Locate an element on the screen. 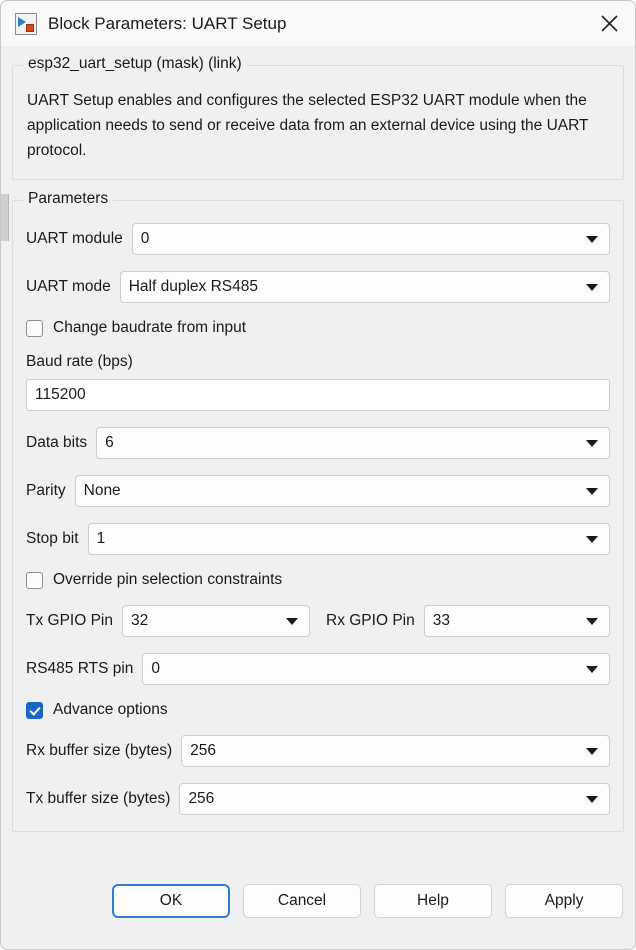 Image resolution: width=636 pixels, height=950 pixels. select-parity: None is located at coordinates (342, 491).